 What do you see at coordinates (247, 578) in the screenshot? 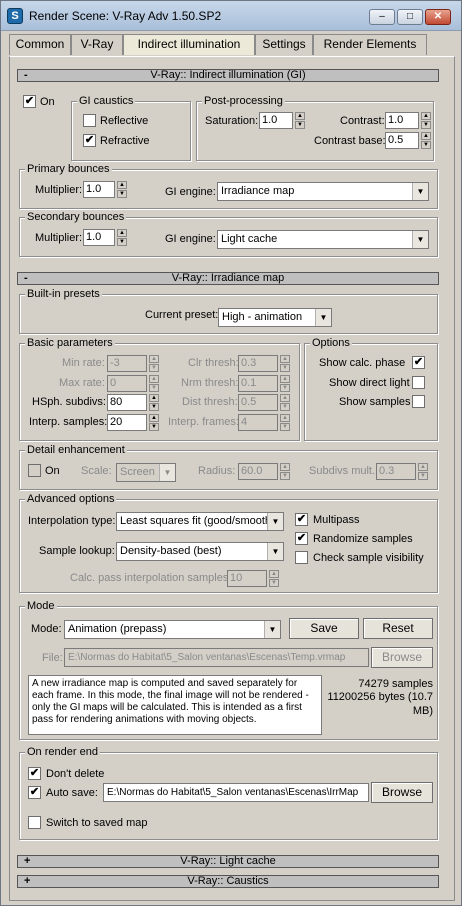
I see `calc-pass-input: 10` at bounding box center [247, 578].